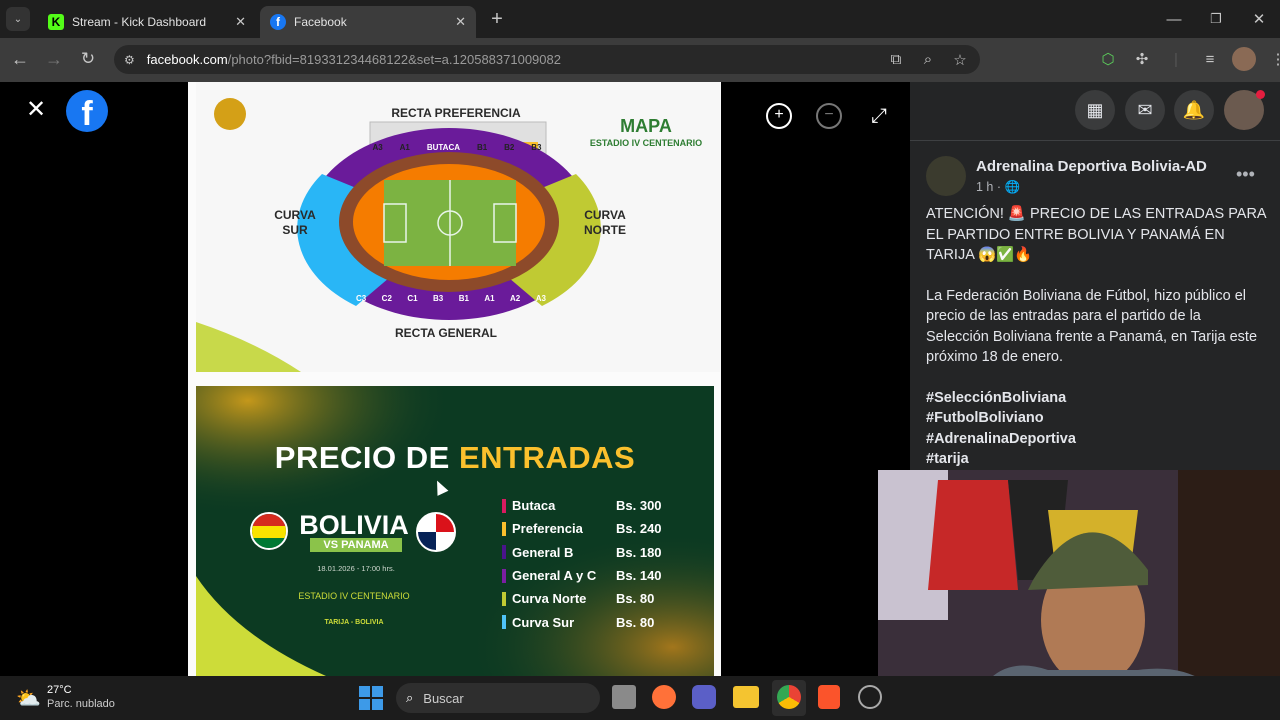  What do you see at coordinates (639, 506) in the screenshot?
I see `price-row-price: Bs. 300` at bounding box center [639, 506].